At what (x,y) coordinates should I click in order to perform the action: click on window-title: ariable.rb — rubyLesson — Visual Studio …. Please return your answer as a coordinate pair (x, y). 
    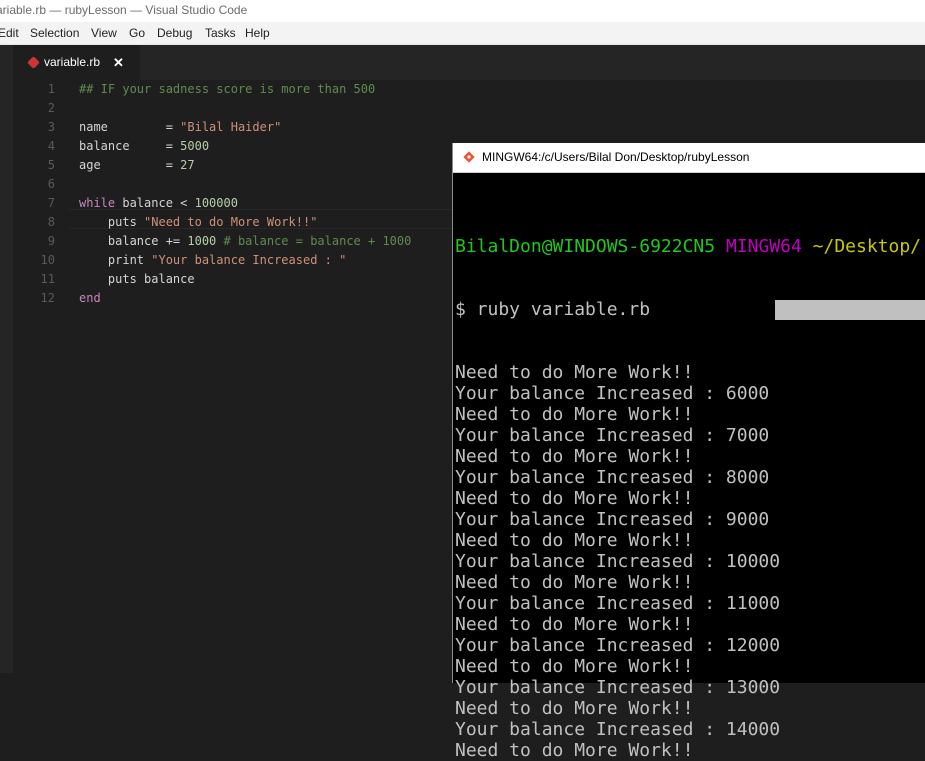
    Looking at the image, I should click on (124, 10).